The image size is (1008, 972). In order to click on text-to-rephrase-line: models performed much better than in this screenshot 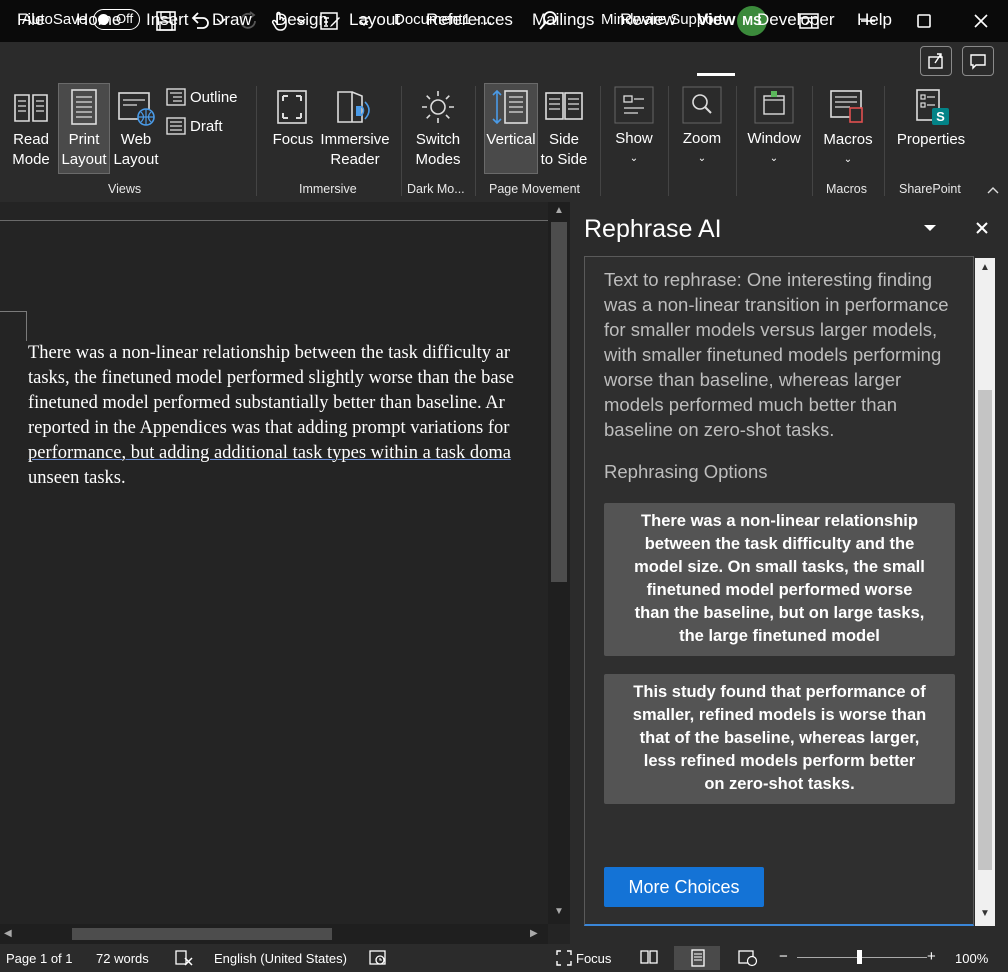, I will do `click(751, 404)`.